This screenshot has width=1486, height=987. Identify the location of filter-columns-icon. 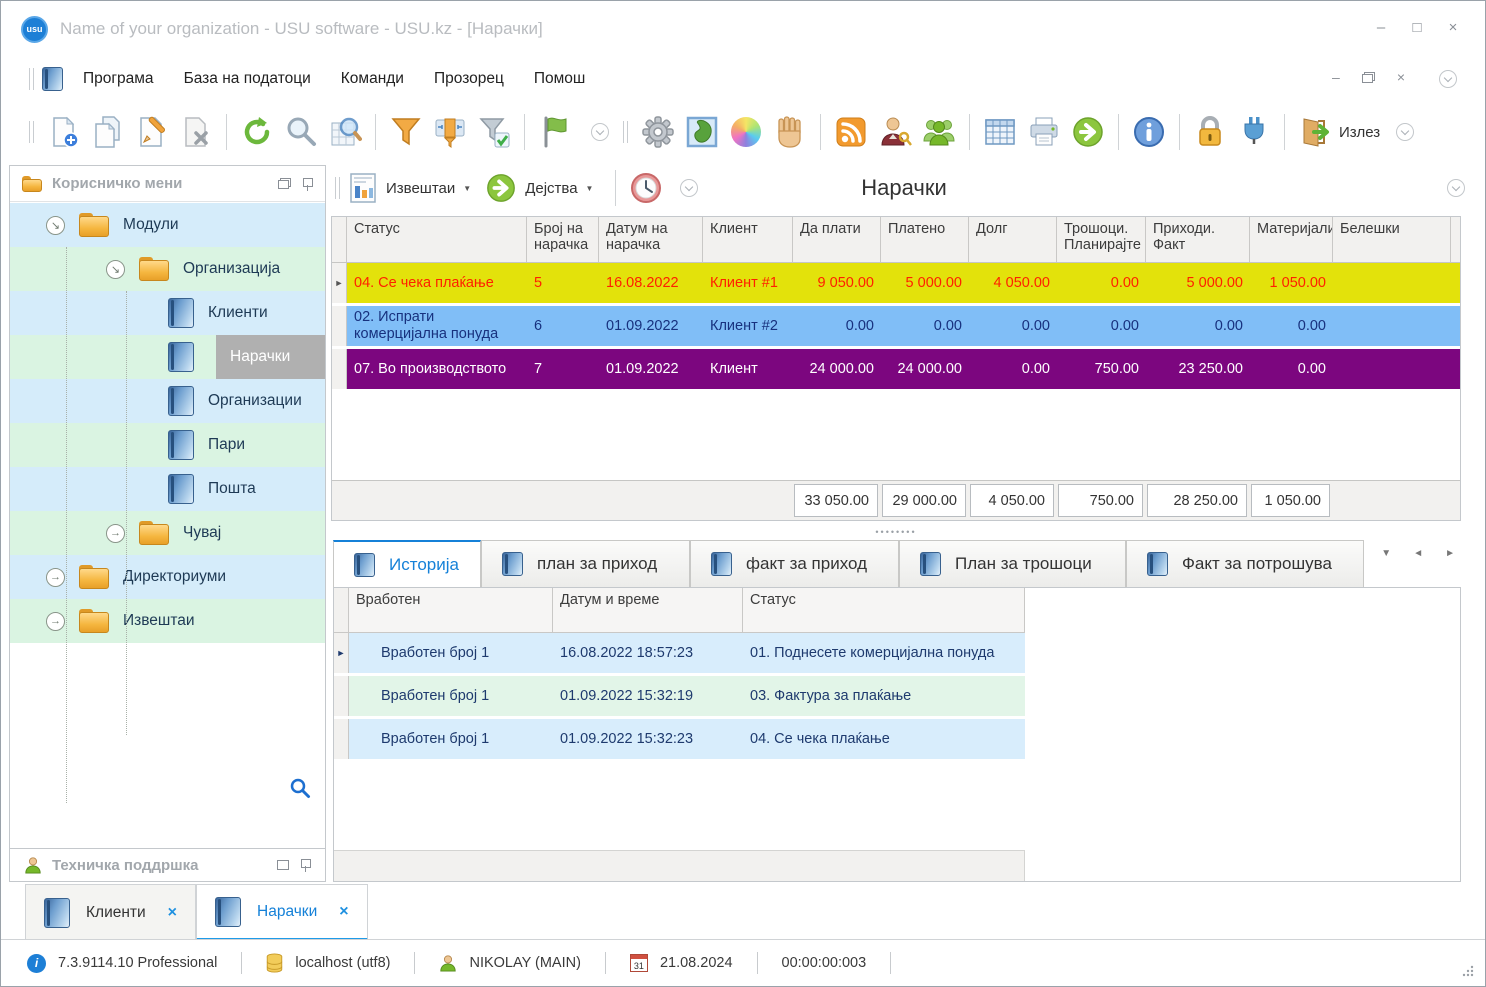
(450, 132).